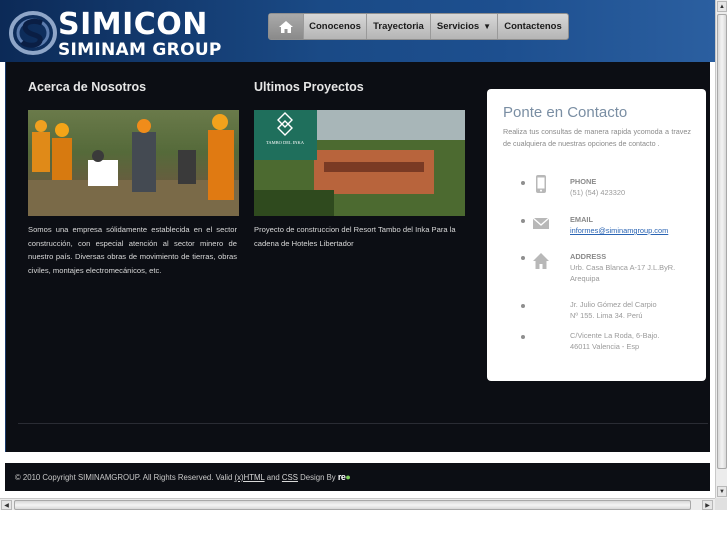 The width and height of the screenshot is (727, 545). I want to click on nav-item-contactenos: Contactenos, so click(533, 26).